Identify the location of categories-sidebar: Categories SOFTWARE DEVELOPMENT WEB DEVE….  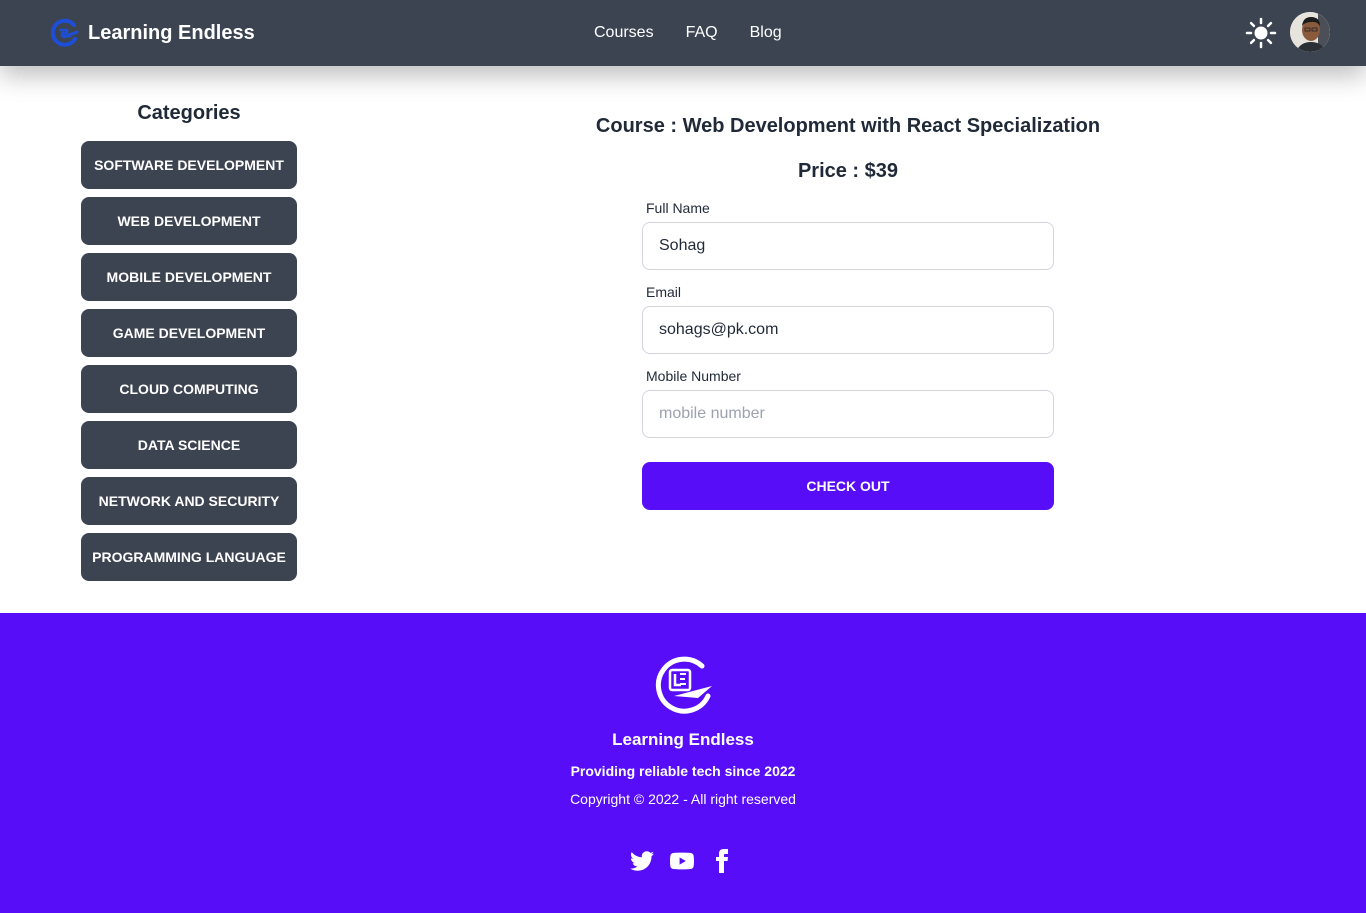
(189, 343).